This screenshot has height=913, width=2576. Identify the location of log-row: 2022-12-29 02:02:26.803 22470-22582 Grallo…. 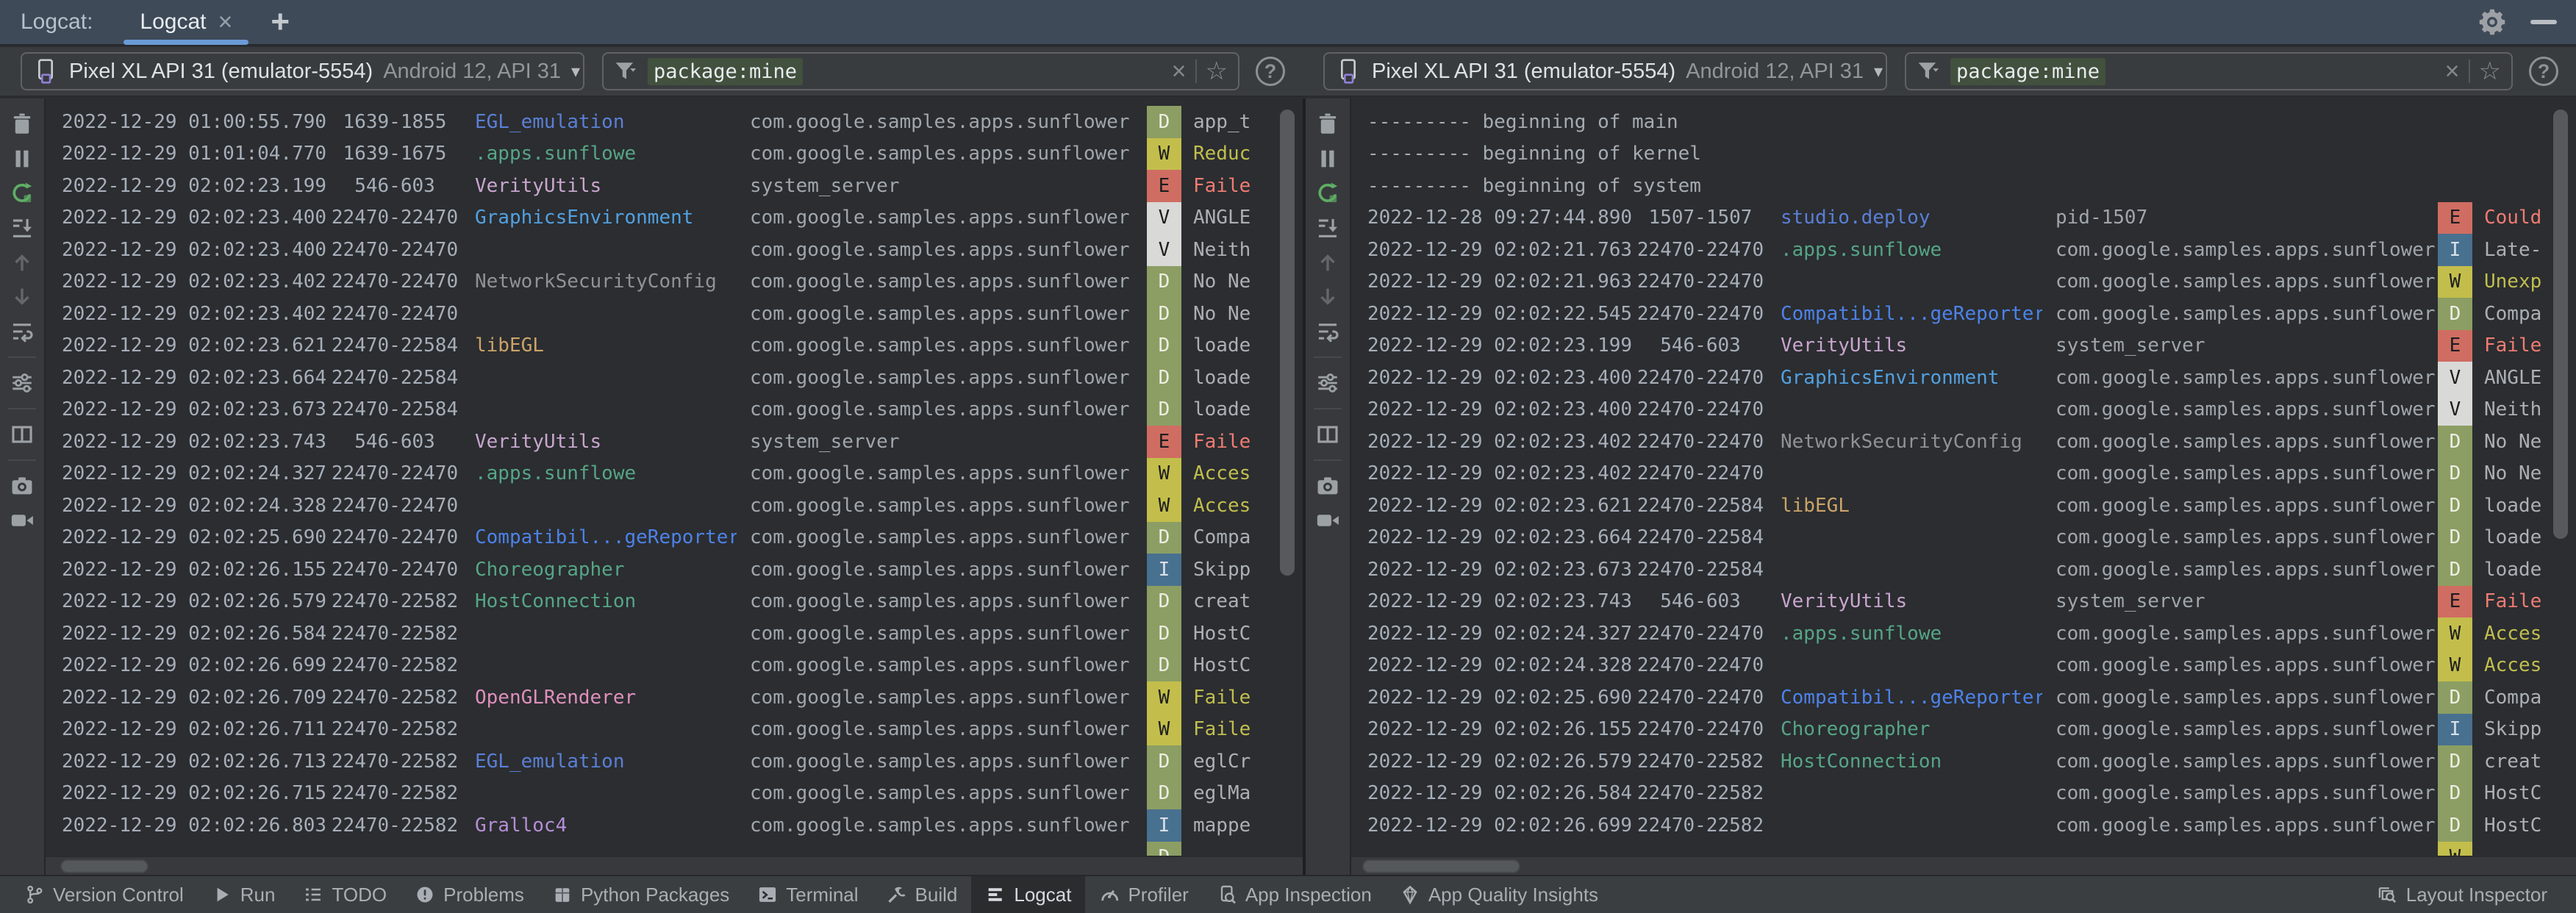
(674, 826).